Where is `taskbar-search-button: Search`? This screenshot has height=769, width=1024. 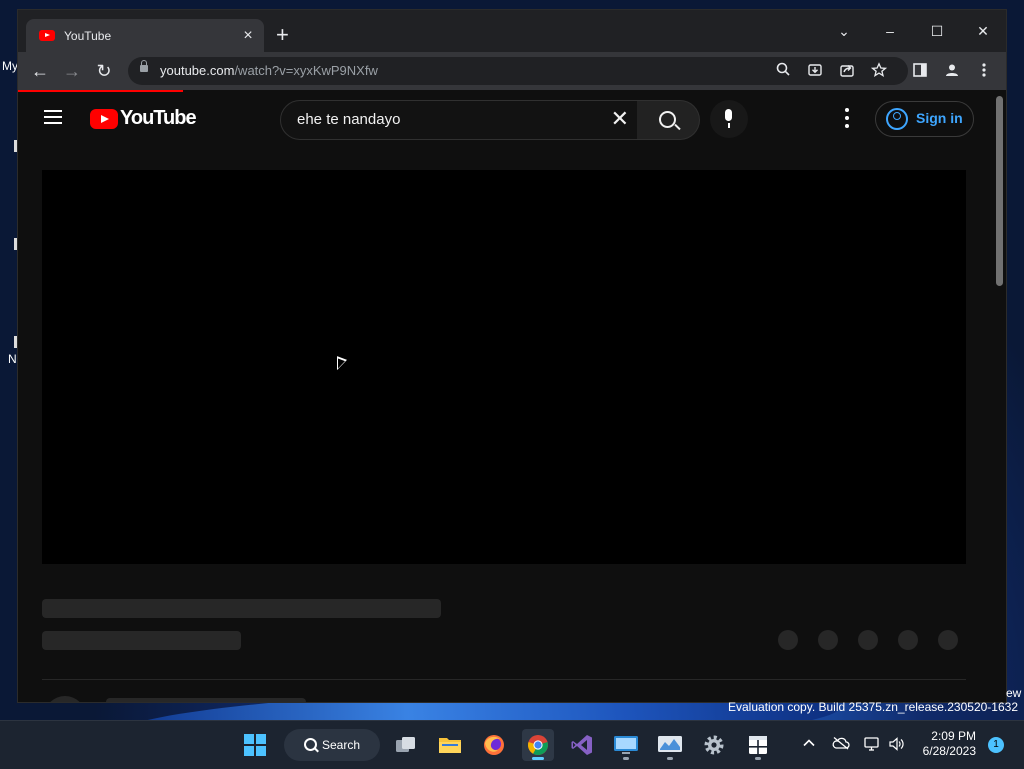
taskbar-search-button: Search is located at coordinates (332, 745).